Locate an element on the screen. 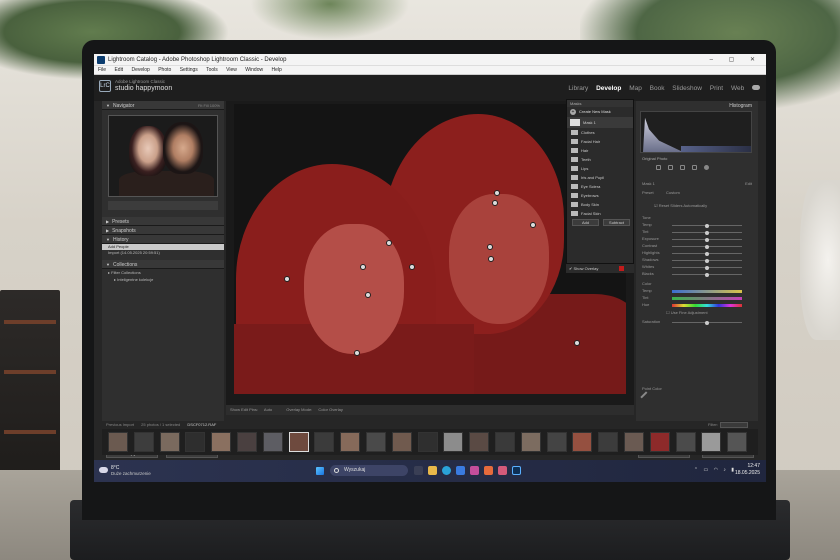  file-explorer-icon is located at coordinates (432, 470).